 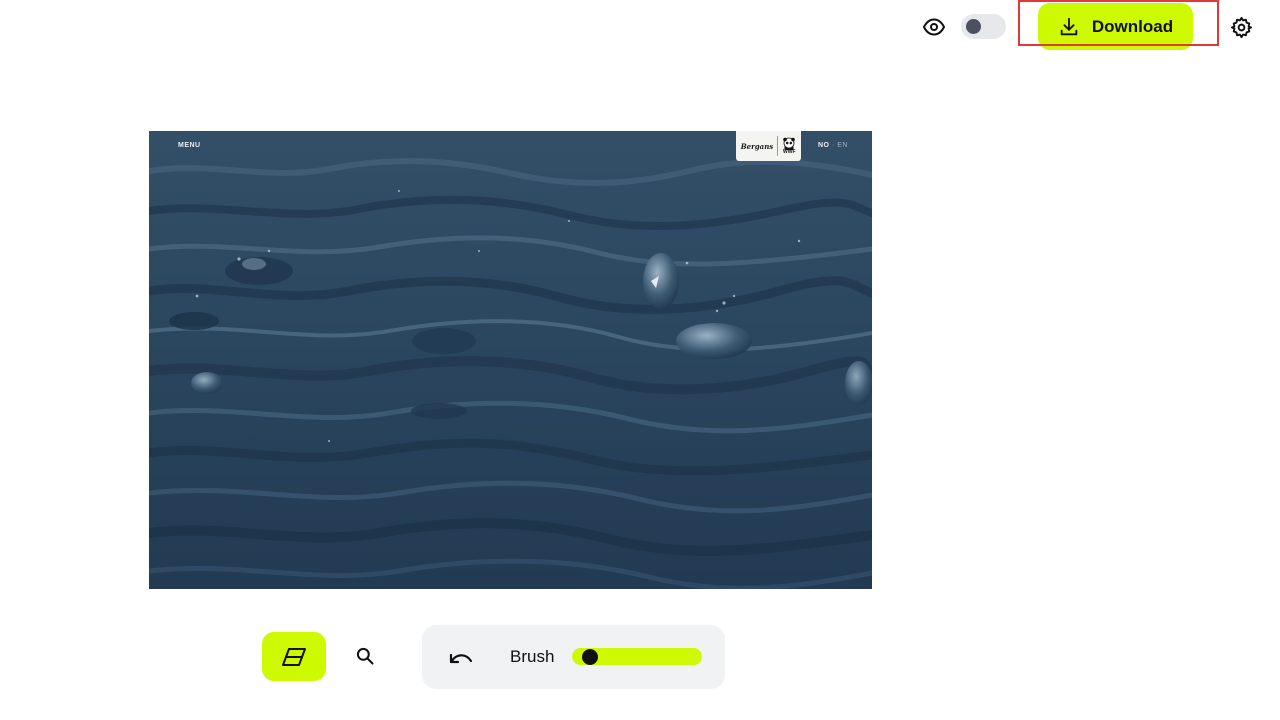 I want to click on search-icon, so click(x=365, y=656).